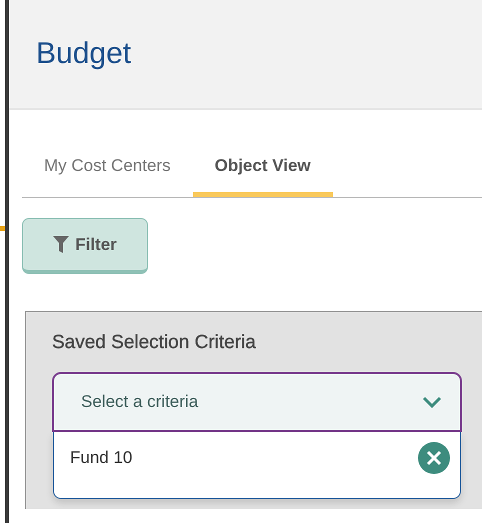  Describe the element at coordinates (107, 166) in the screenshot. I see `tab: My Cost Centers` at that location.